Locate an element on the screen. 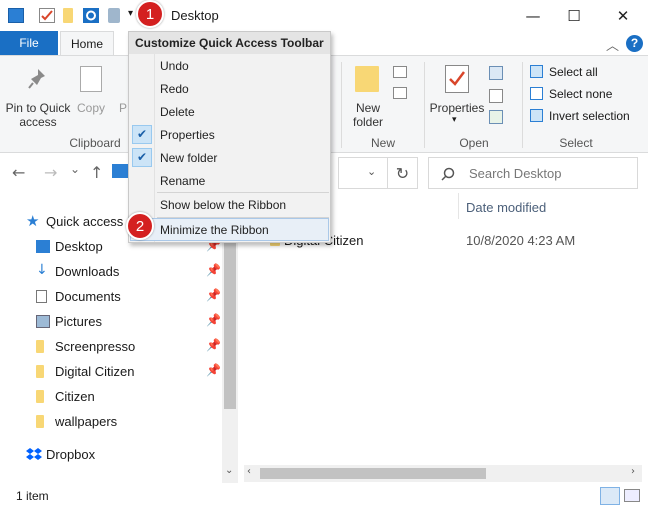  menu-item-label: New folder is located at coordinates (189, 158).